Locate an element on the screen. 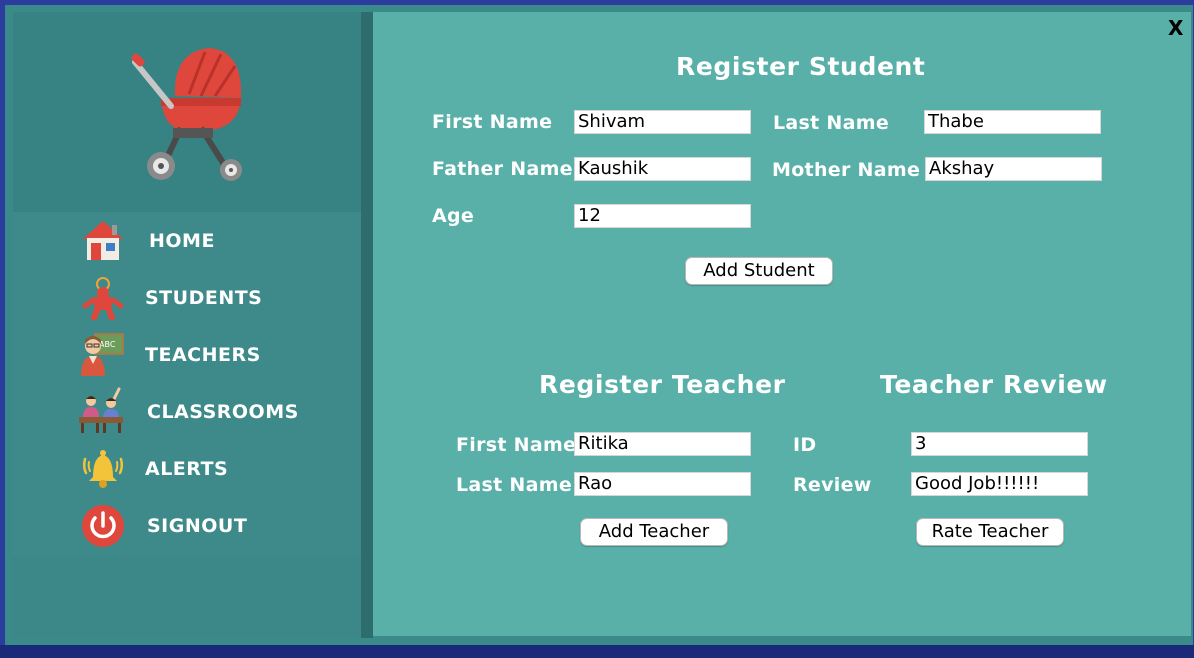 This screenshot has height=658, width=1194. review-input: Good Job!!!!!! is located at coordinates (999, 484).